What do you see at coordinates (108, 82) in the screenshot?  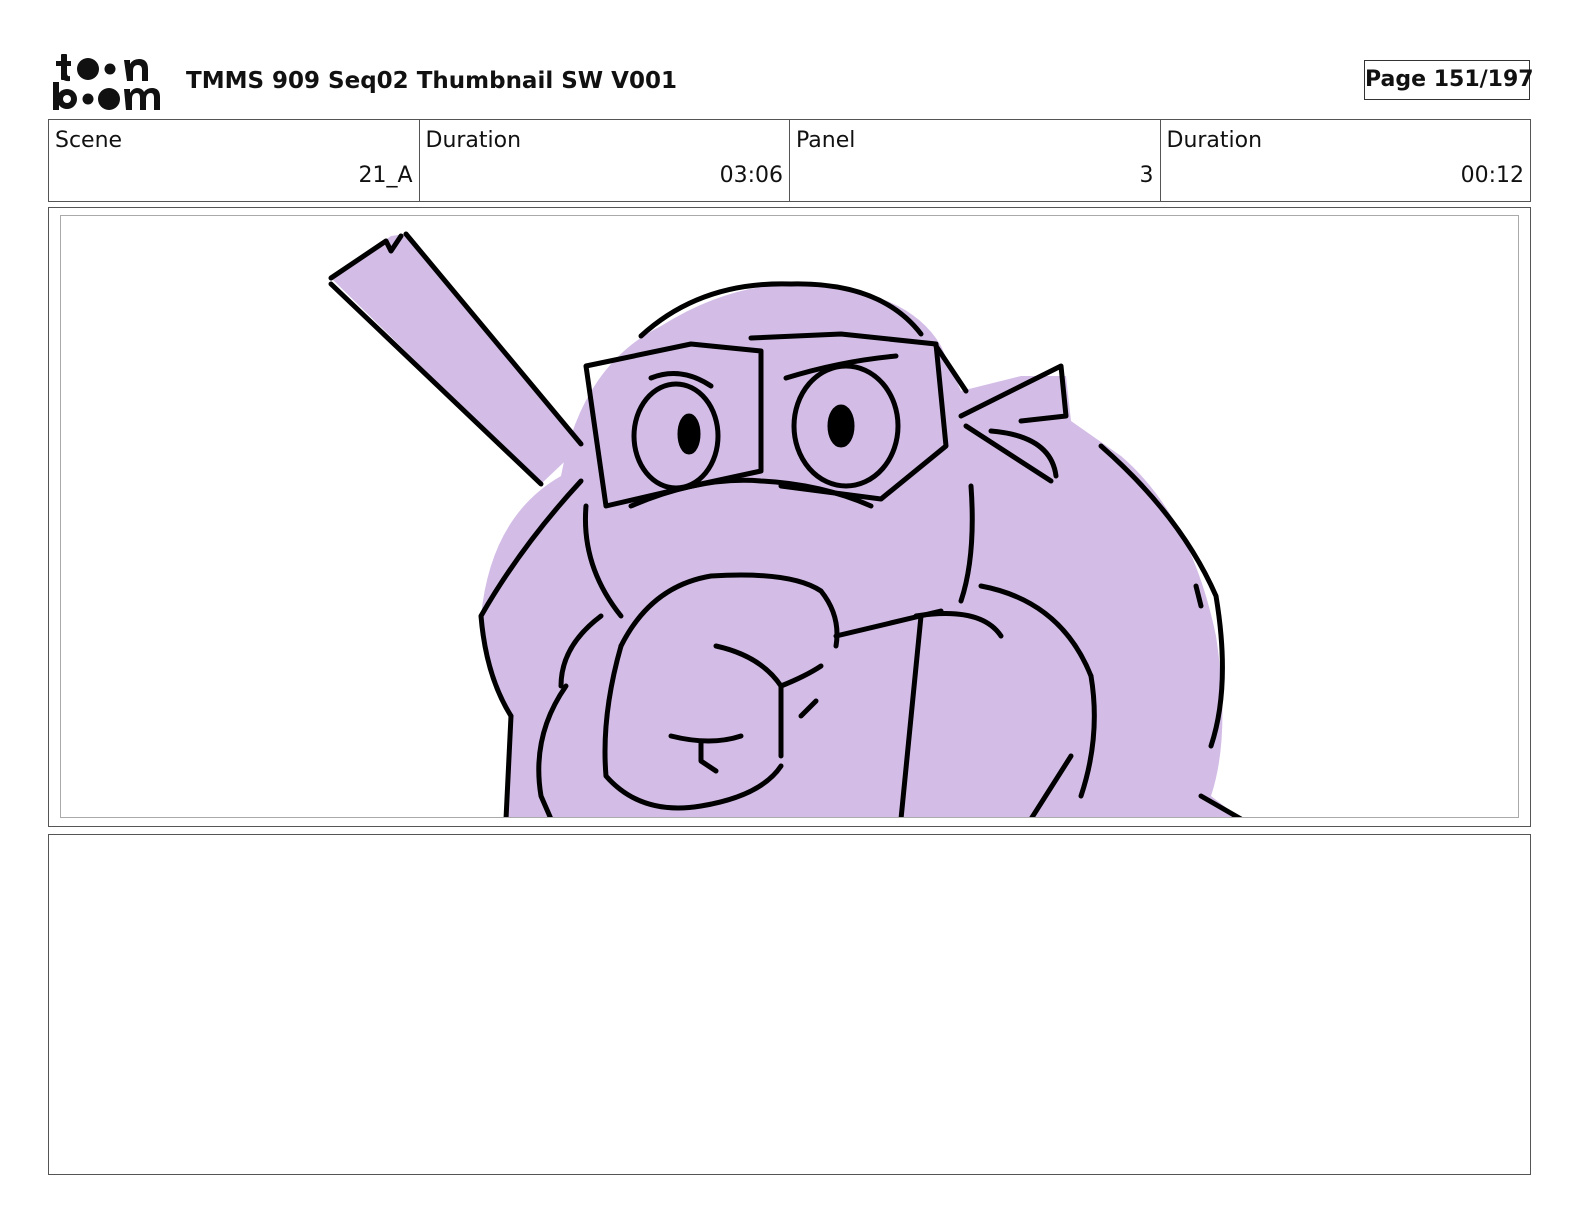 I see `toon-boom-logo` at bounding box center [108, 82].